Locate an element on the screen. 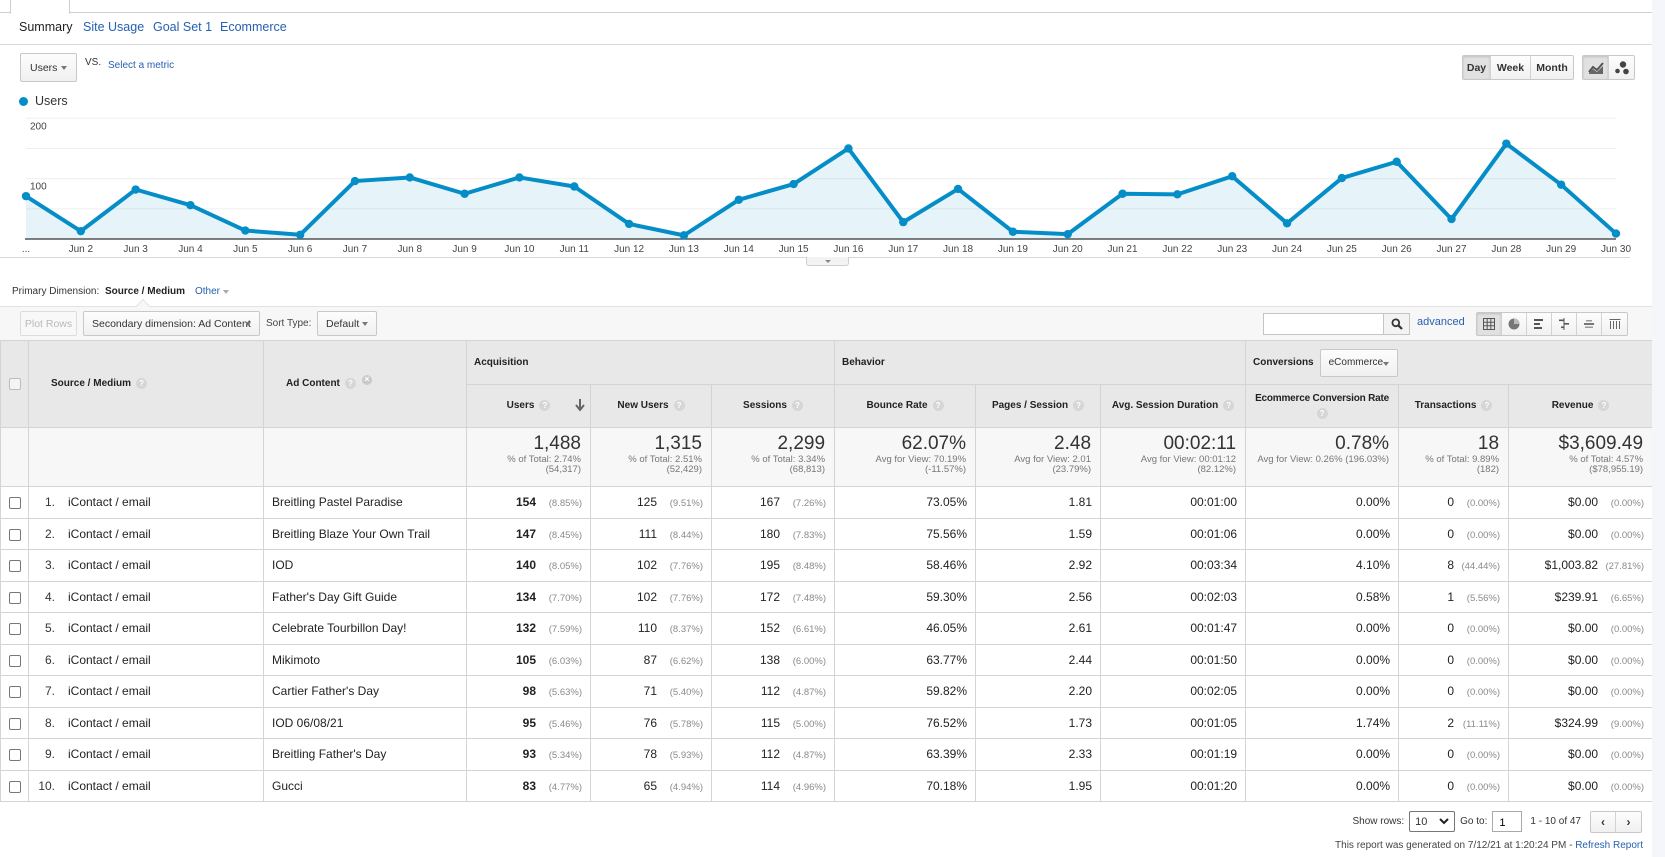  motion-chart-button is located at coordinates (1621, 67).